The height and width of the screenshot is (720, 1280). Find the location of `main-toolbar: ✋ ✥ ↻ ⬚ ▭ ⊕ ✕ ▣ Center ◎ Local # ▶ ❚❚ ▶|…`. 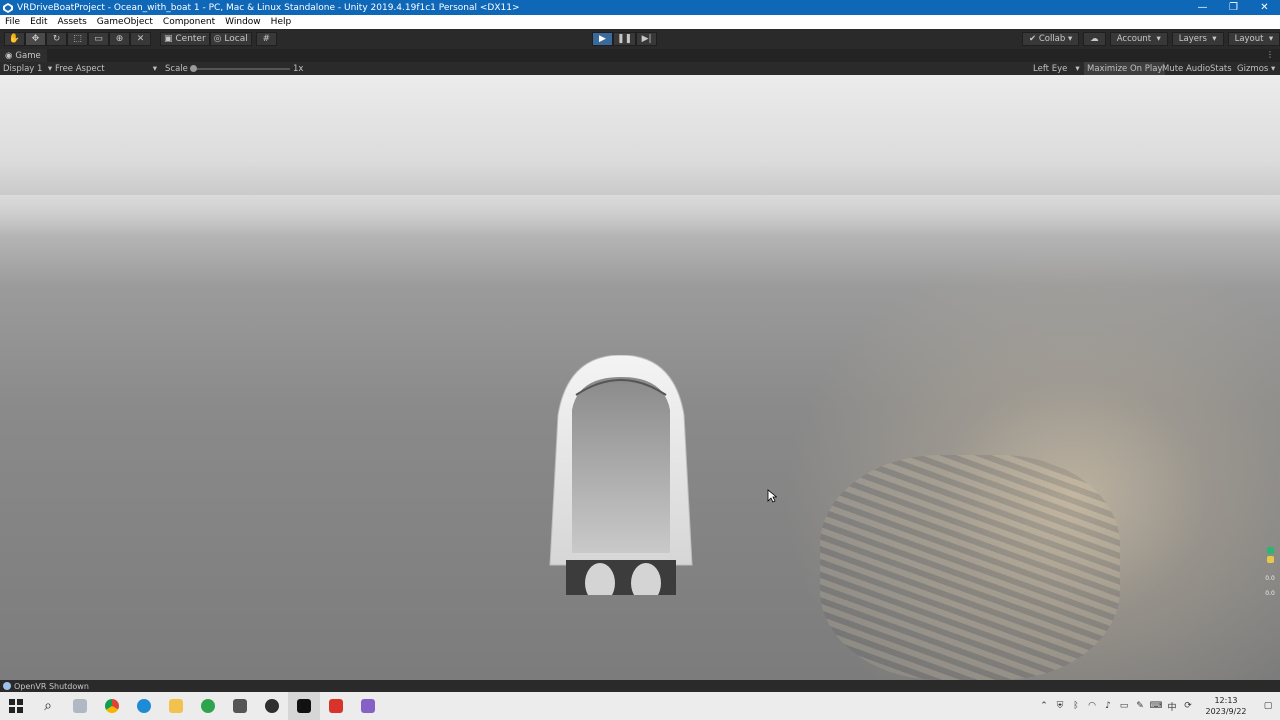

main-toolbar: ✋ ✥ ↻ ⬚ ▭ ⊕ ✕ ▣ Center ◎ Local # ▶ ❚❚ ▶|… is located at coordinates (640, 39).